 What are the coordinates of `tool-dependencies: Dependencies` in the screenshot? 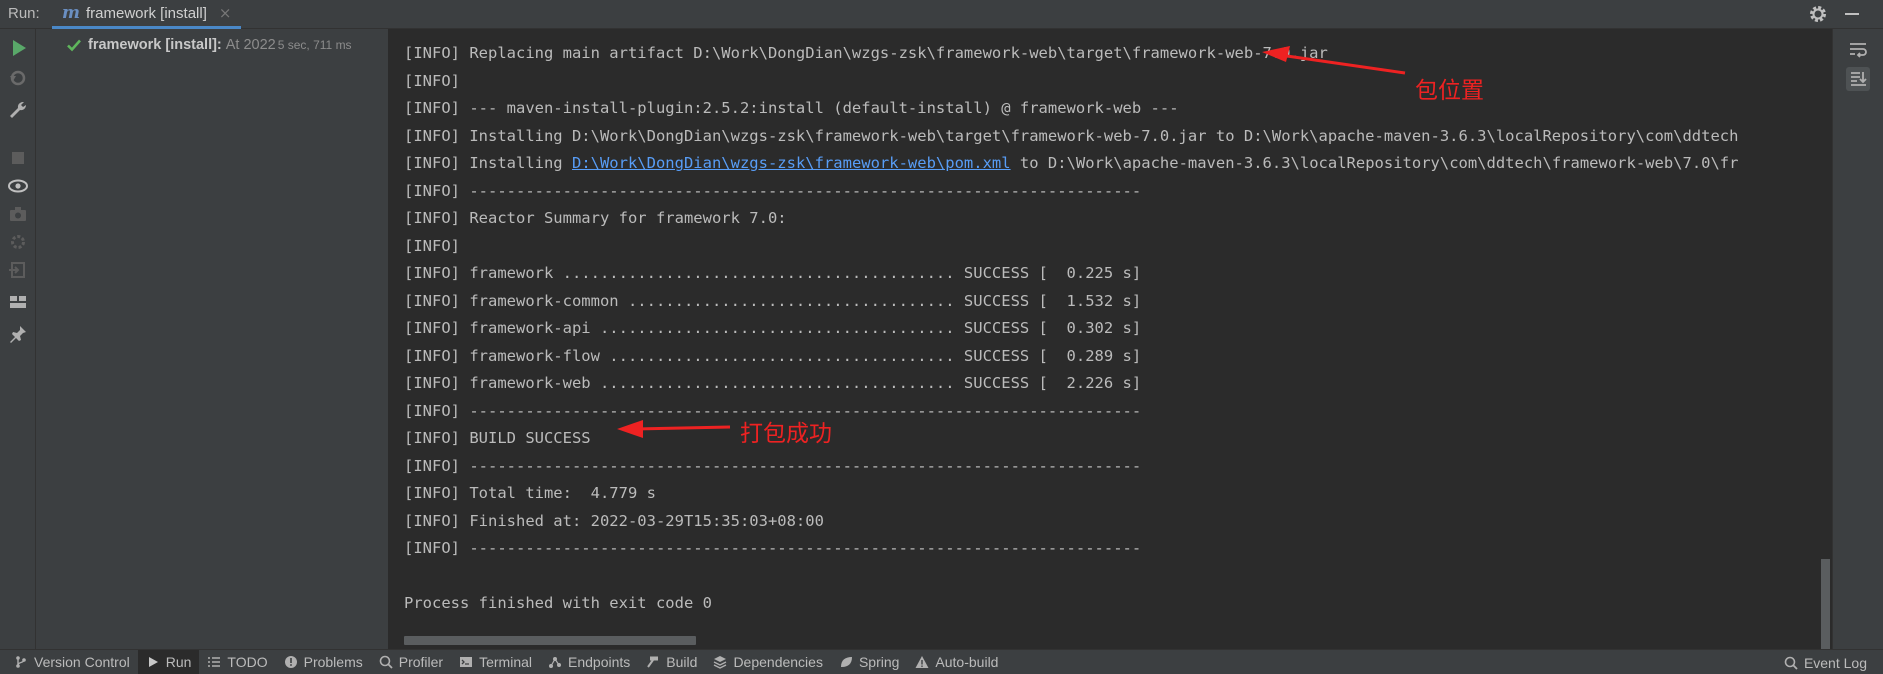 It's located at (768, 662).